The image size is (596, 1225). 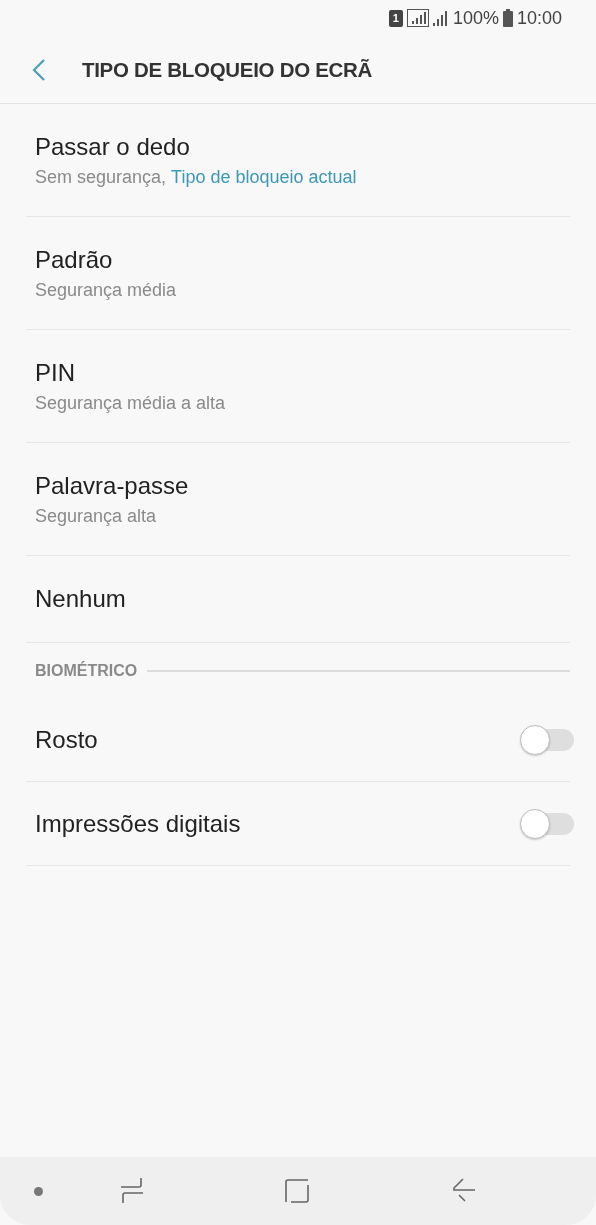 I want to click on option-description: Sem segurança,, so click(x=101, y=177).